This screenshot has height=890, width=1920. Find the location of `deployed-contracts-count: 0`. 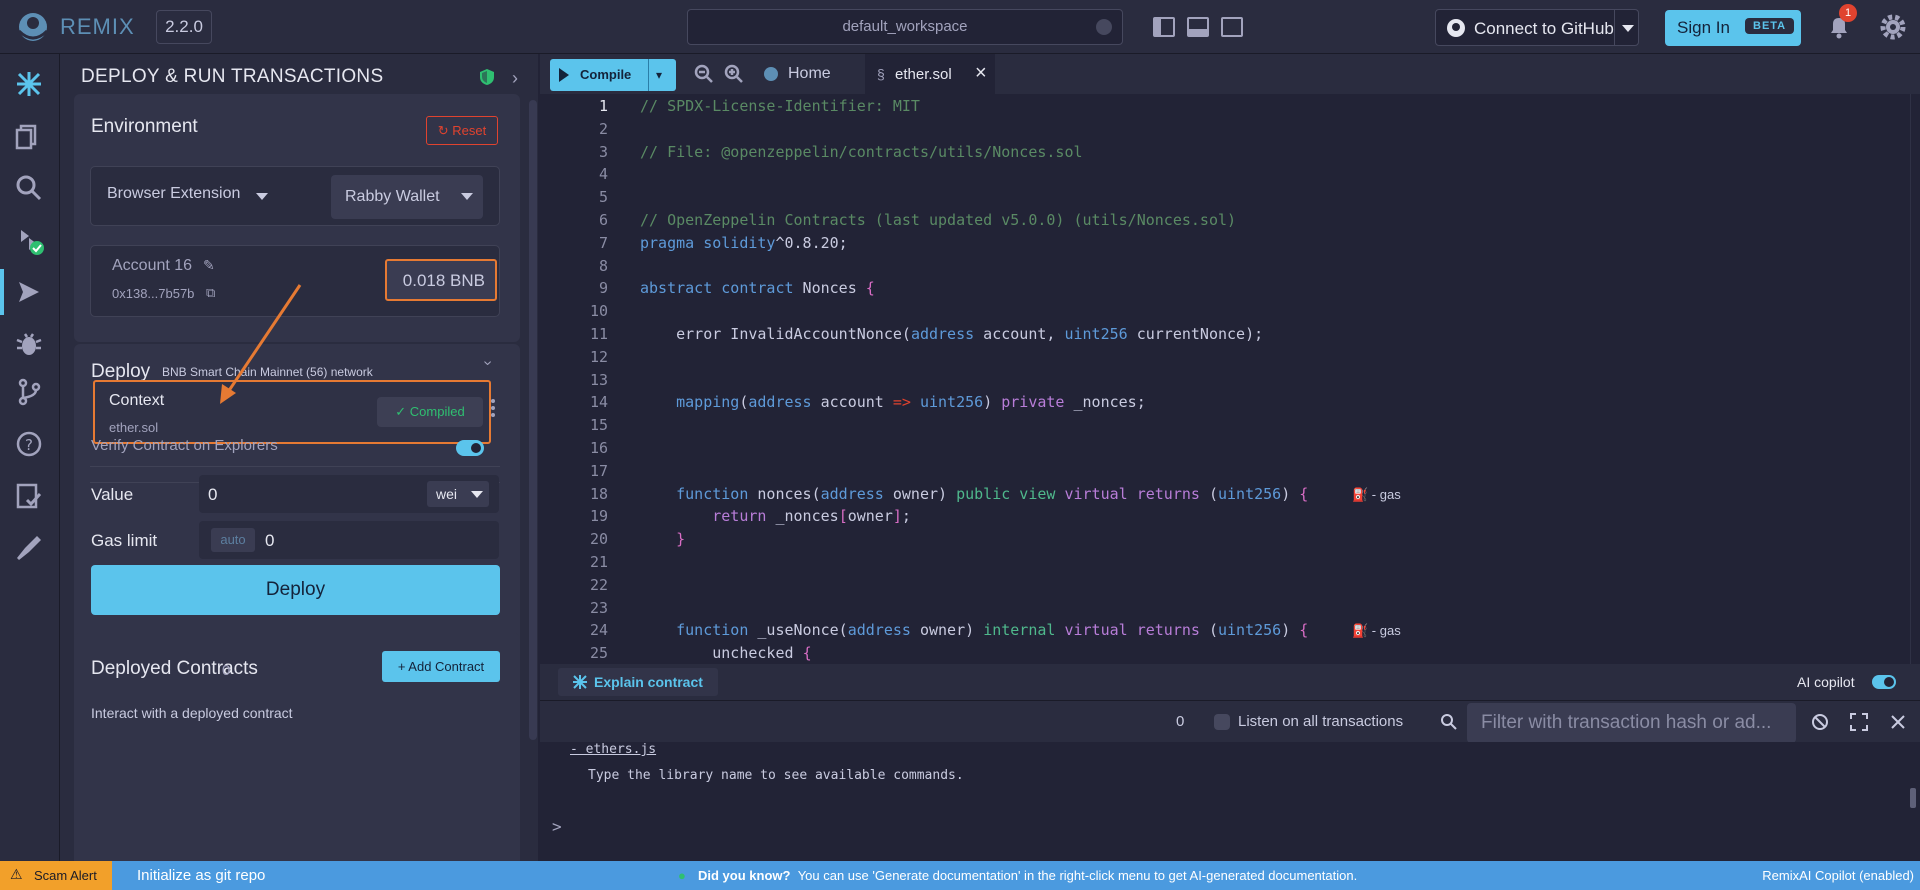

deployed-contracts-count: 0 is located at coordinates (226, 670).